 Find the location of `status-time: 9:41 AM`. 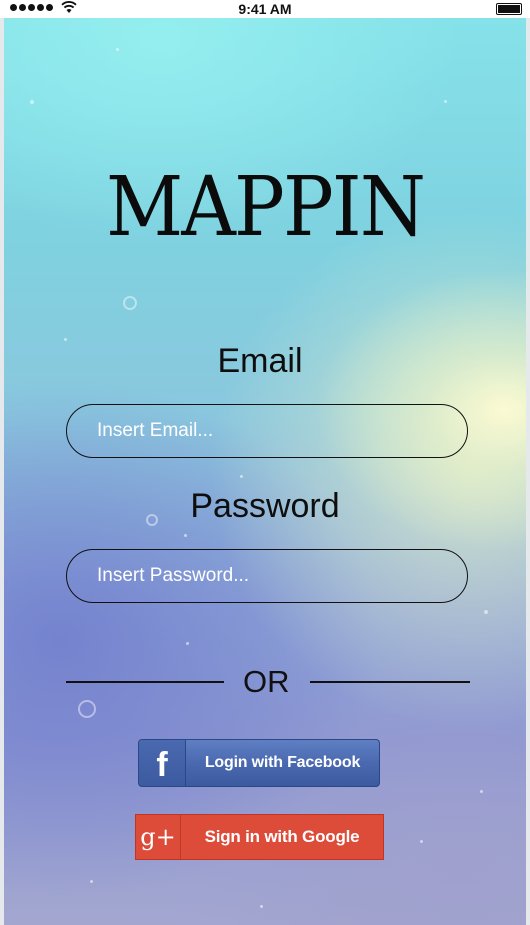

status-time: 9:41 AM is located at coordinates (265, 9).